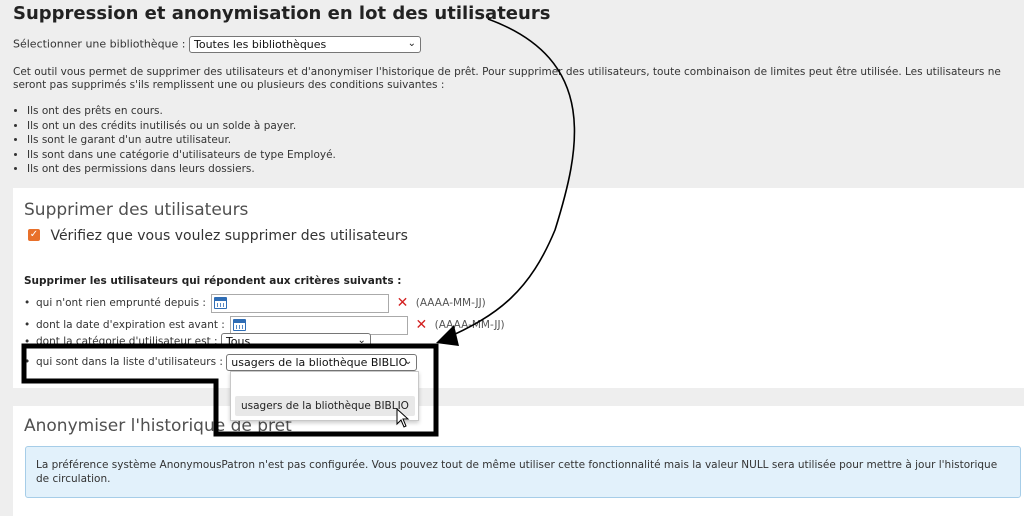 The width and height of the screenshot is (1024, 516). What do you see at coordinates (403, 418) in the screenshot?
I see `mouse-cursor-icon` at bounding box center [403, 418].